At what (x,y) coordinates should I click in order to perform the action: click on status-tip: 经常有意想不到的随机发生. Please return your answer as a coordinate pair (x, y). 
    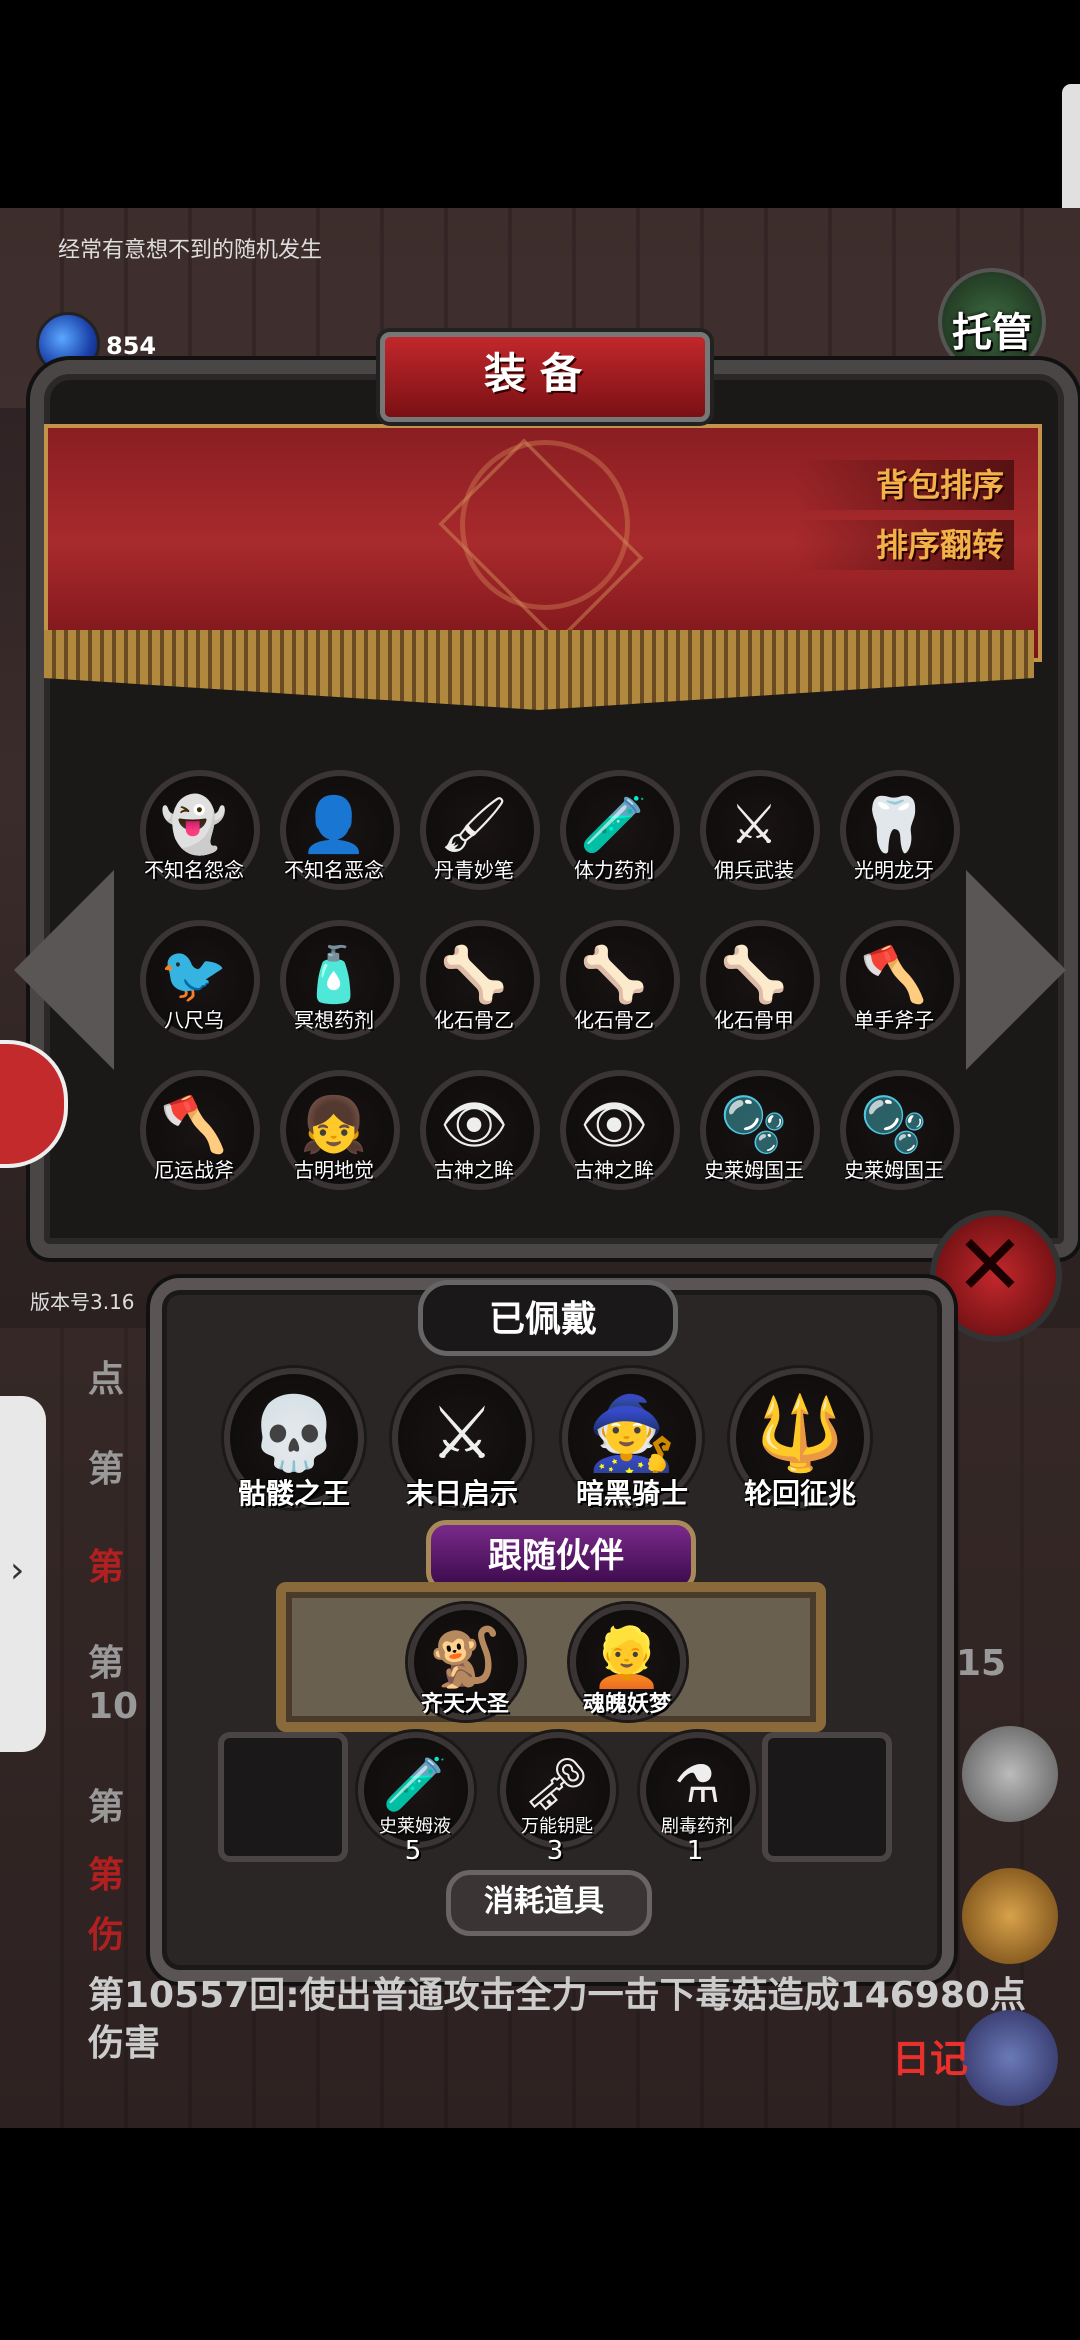
    Looking at the image, I should click on (190, 250).